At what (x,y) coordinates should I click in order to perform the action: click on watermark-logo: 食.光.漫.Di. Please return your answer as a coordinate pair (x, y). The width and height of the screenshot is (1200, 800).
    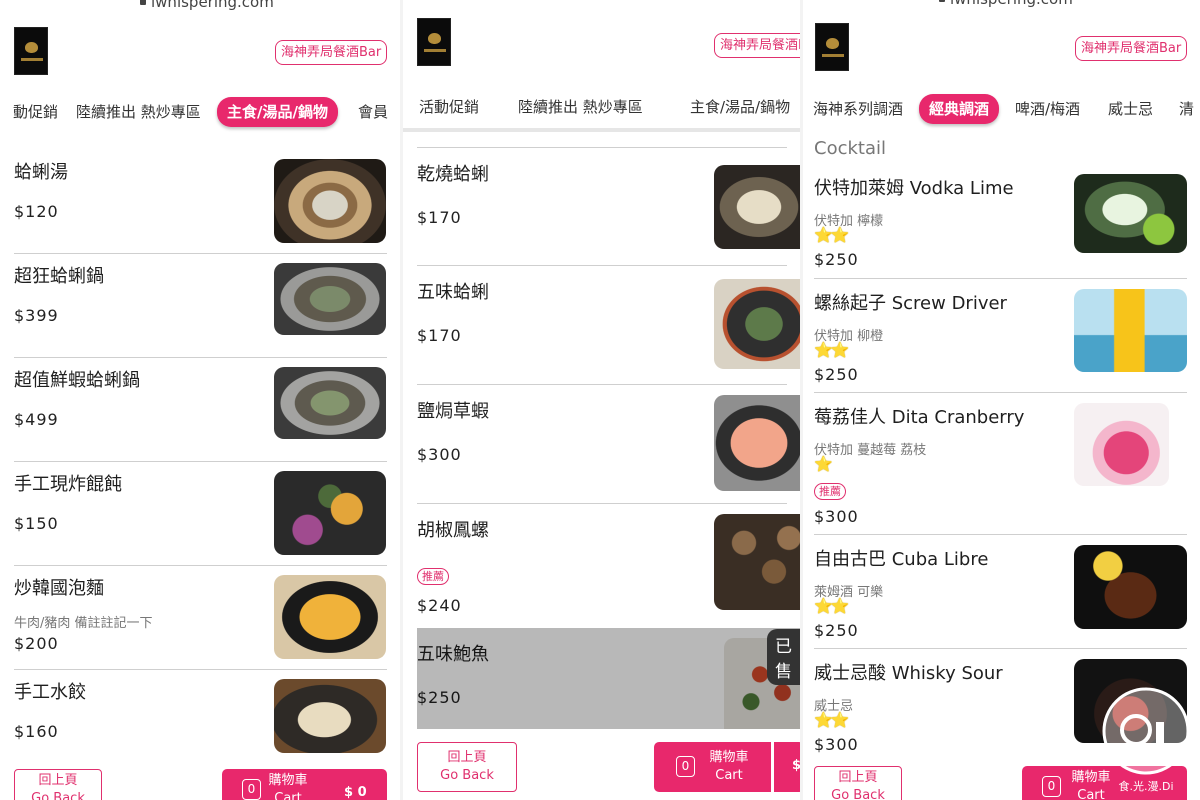
    Looking at the image, I should click on (1146, 740).